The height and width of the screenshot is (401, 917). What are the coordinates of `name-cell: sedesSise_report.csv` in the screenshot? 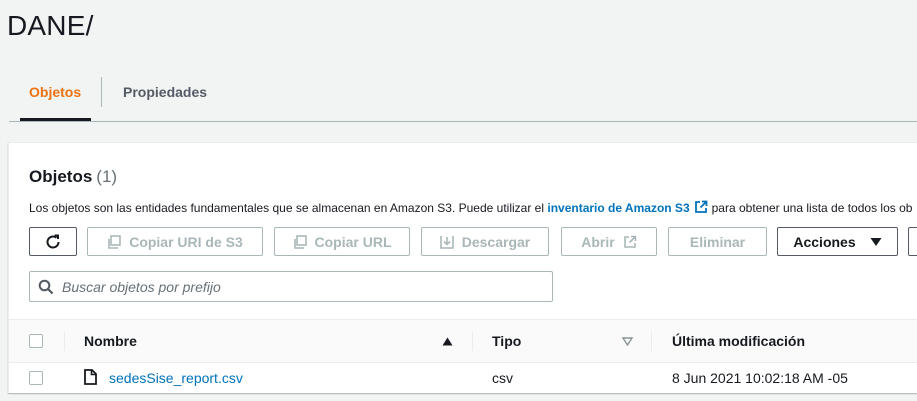 It's located at (163, 378).